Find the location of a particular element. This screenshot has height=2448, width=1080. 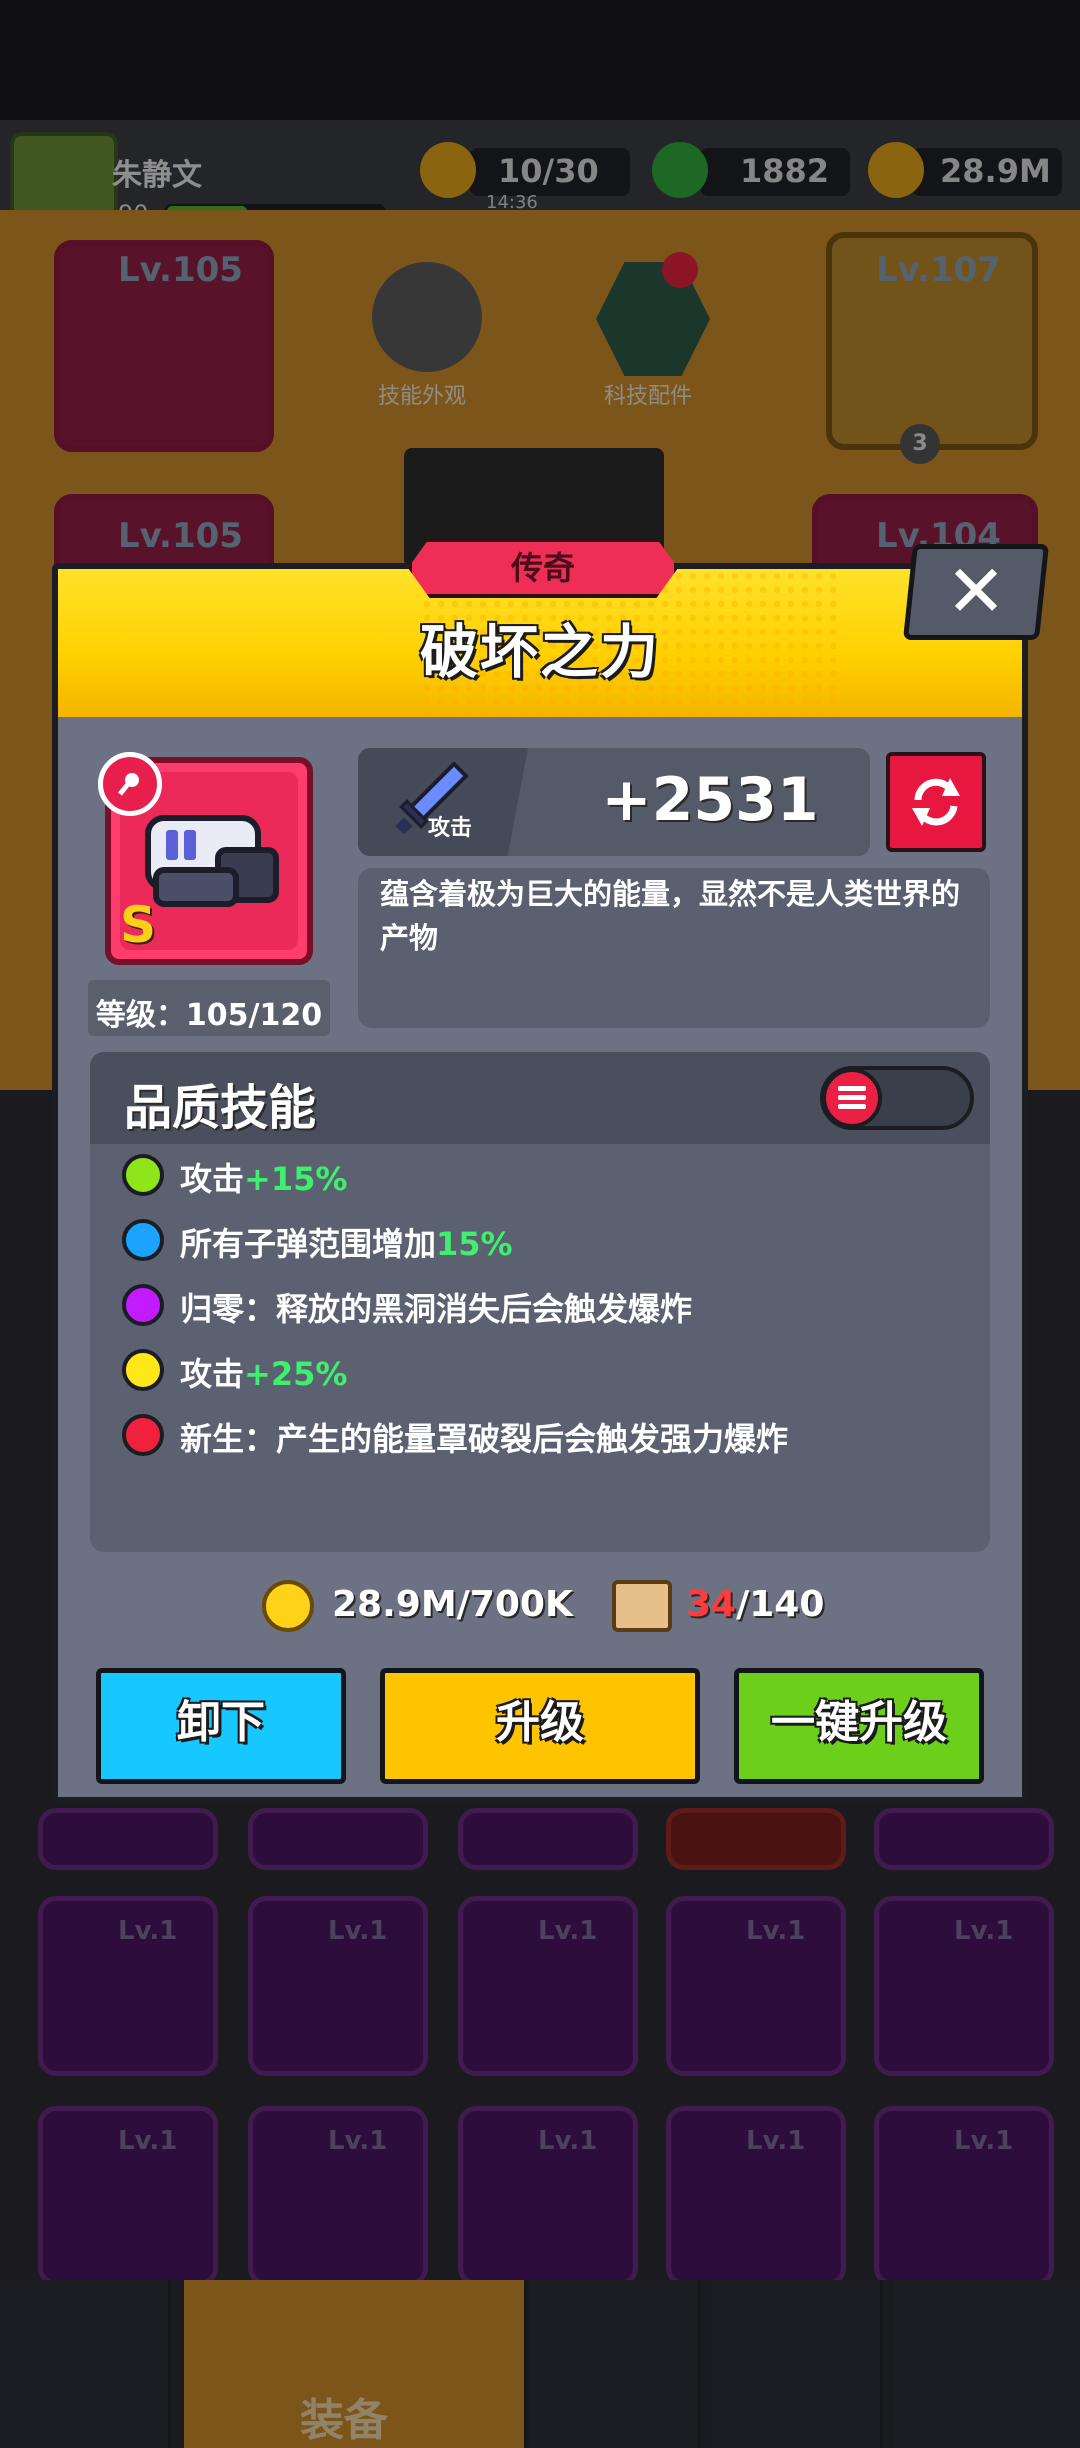

upgrade-all-label: 一键升级 is located at coordinates (859, 1722).